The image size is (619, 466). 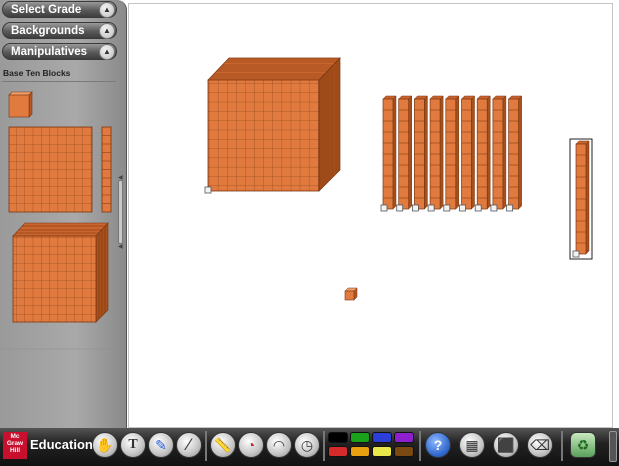 I want to click on pen-icon: ✎, so click(x=161, y=445).